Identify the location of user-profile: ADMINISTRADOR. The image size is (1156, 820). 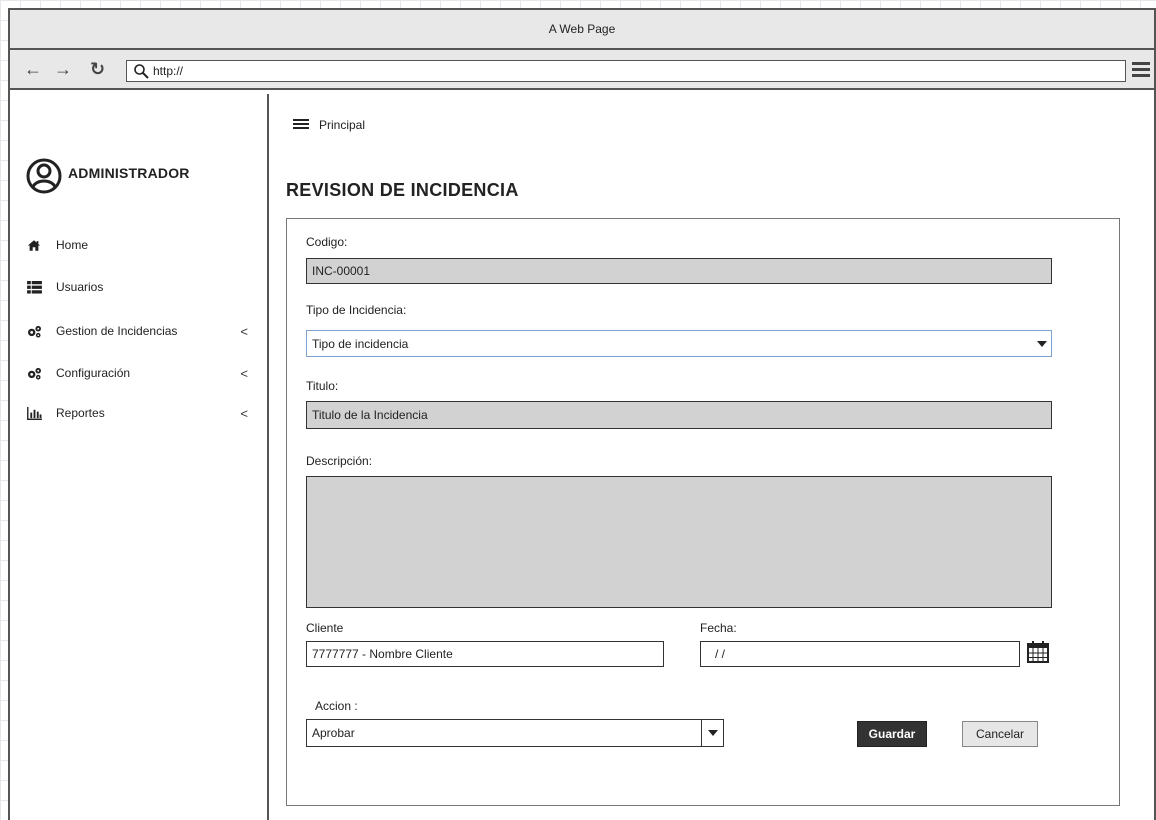
(108, 176).